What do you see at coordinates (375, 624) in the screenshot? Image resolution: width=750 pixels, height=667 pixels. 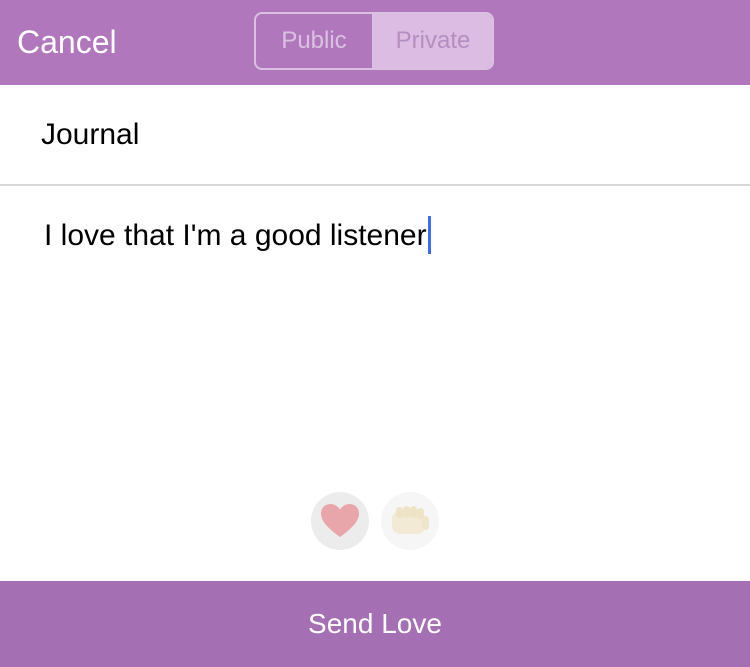 I see `send-love-button: Send Love` at bounding box center [375, 624].